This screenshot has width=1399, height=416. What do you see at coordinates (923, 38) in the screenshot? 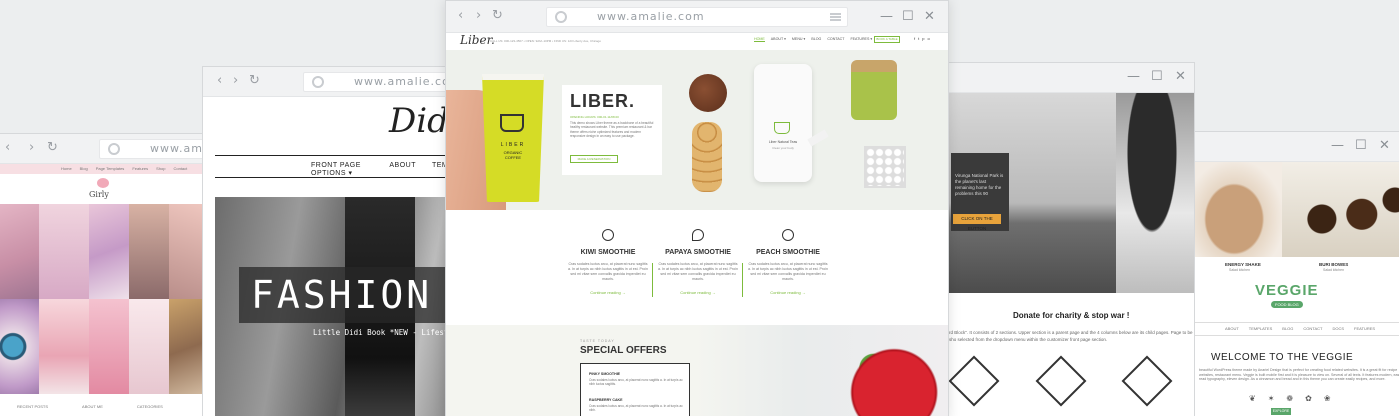
I see `pinterest-icon: p` at bounding box center [923, 38].